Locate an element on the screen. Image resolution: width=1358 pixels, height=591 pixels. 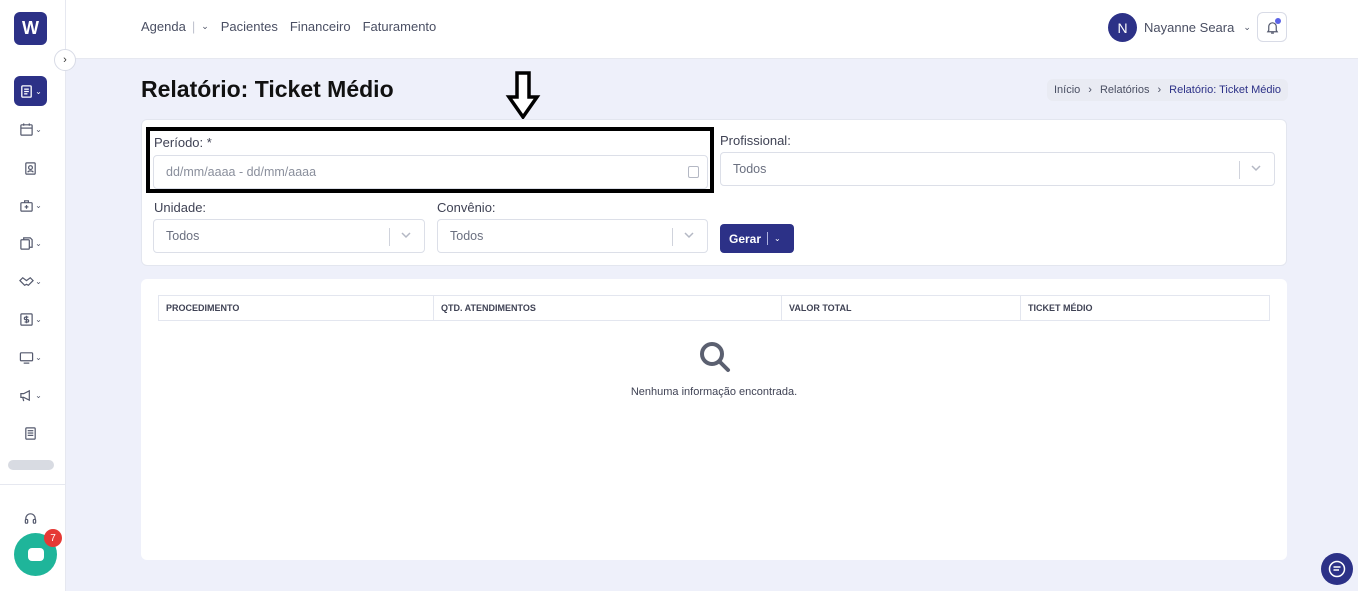
nav-agenda: Agenda is located at coordinates (163, 26).